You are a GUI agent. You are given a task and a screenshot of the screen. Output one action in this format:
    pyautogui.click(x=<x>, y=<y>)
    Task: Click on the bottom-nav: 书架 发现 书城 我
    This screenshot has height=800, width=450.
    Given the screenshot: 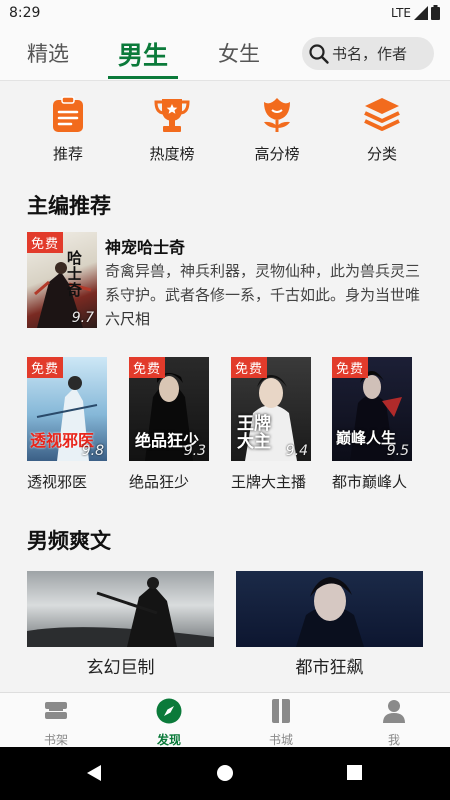 What is the action you would take?
    pyautogui.click(x=225, y=719)
    